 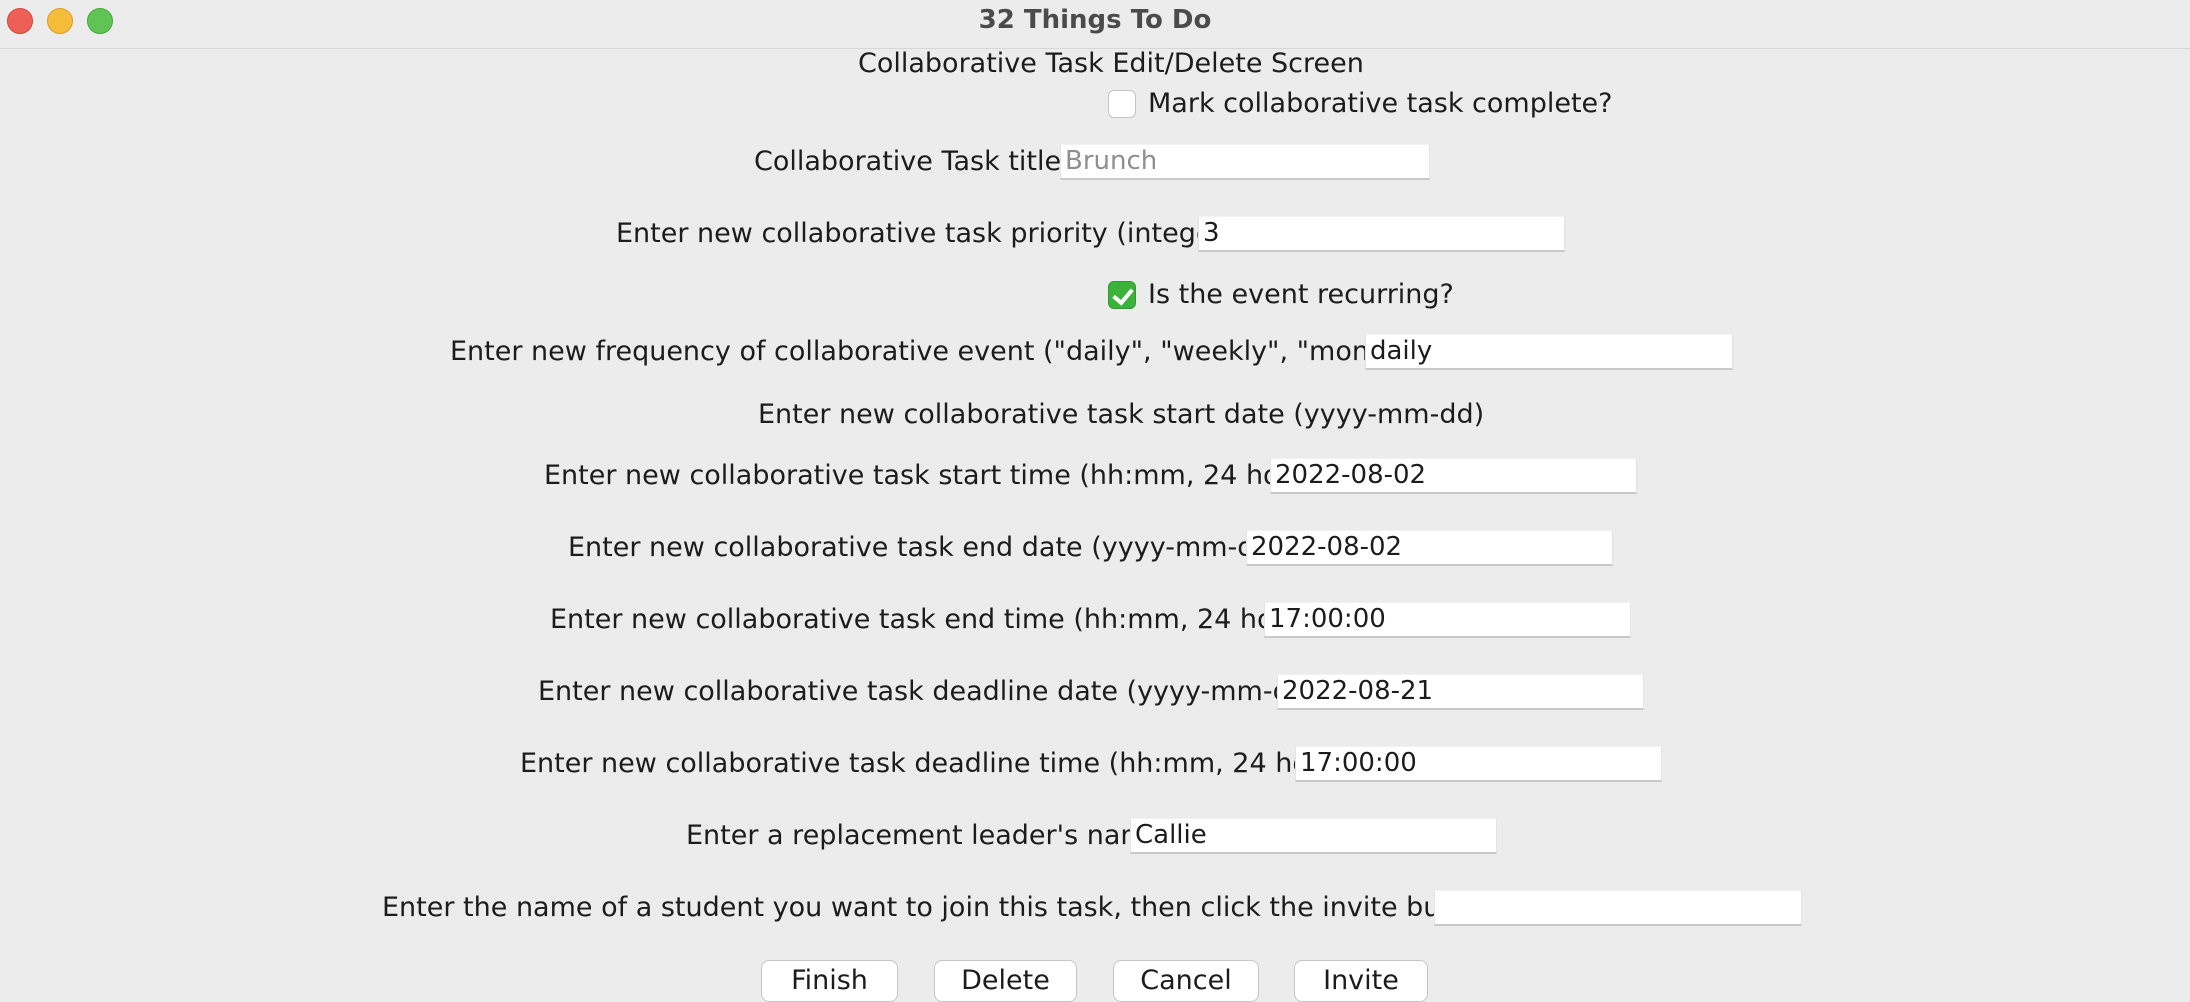 I want to click on title-bar: 32 Things To Do, so click(x=1095, y=24).